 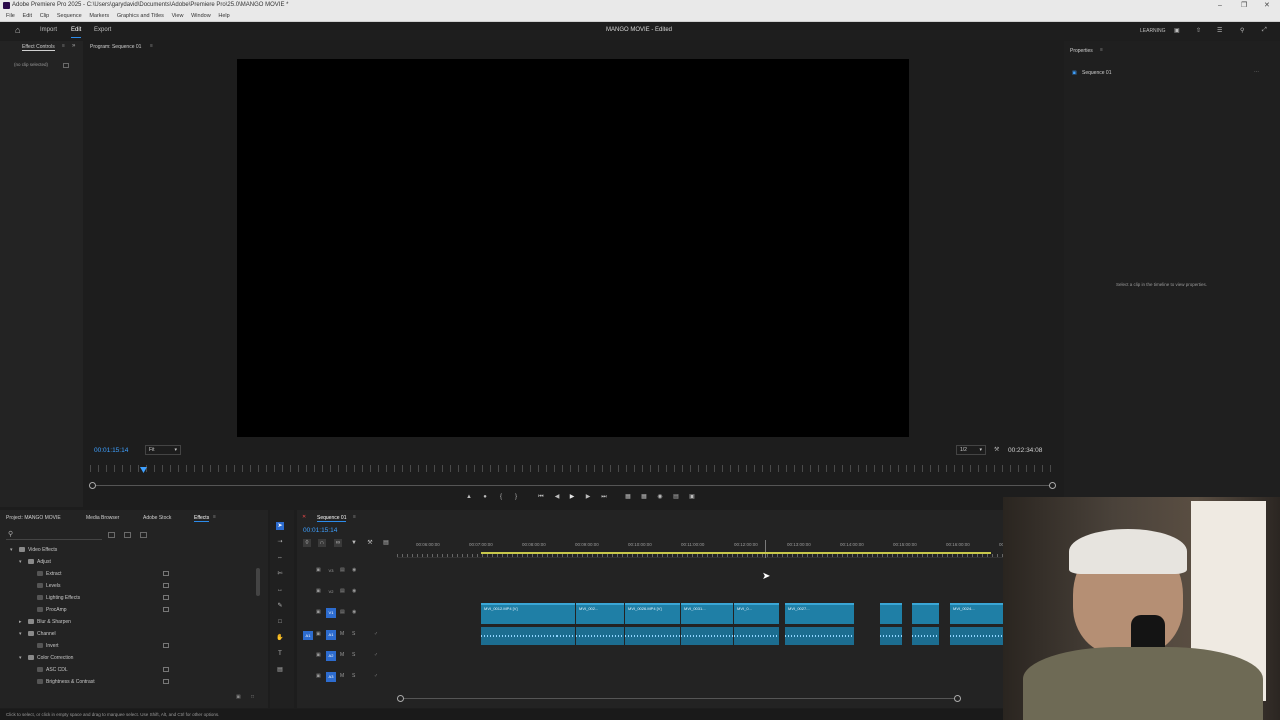 I want to click on mute-icon: M, so click(x=342, y=655).